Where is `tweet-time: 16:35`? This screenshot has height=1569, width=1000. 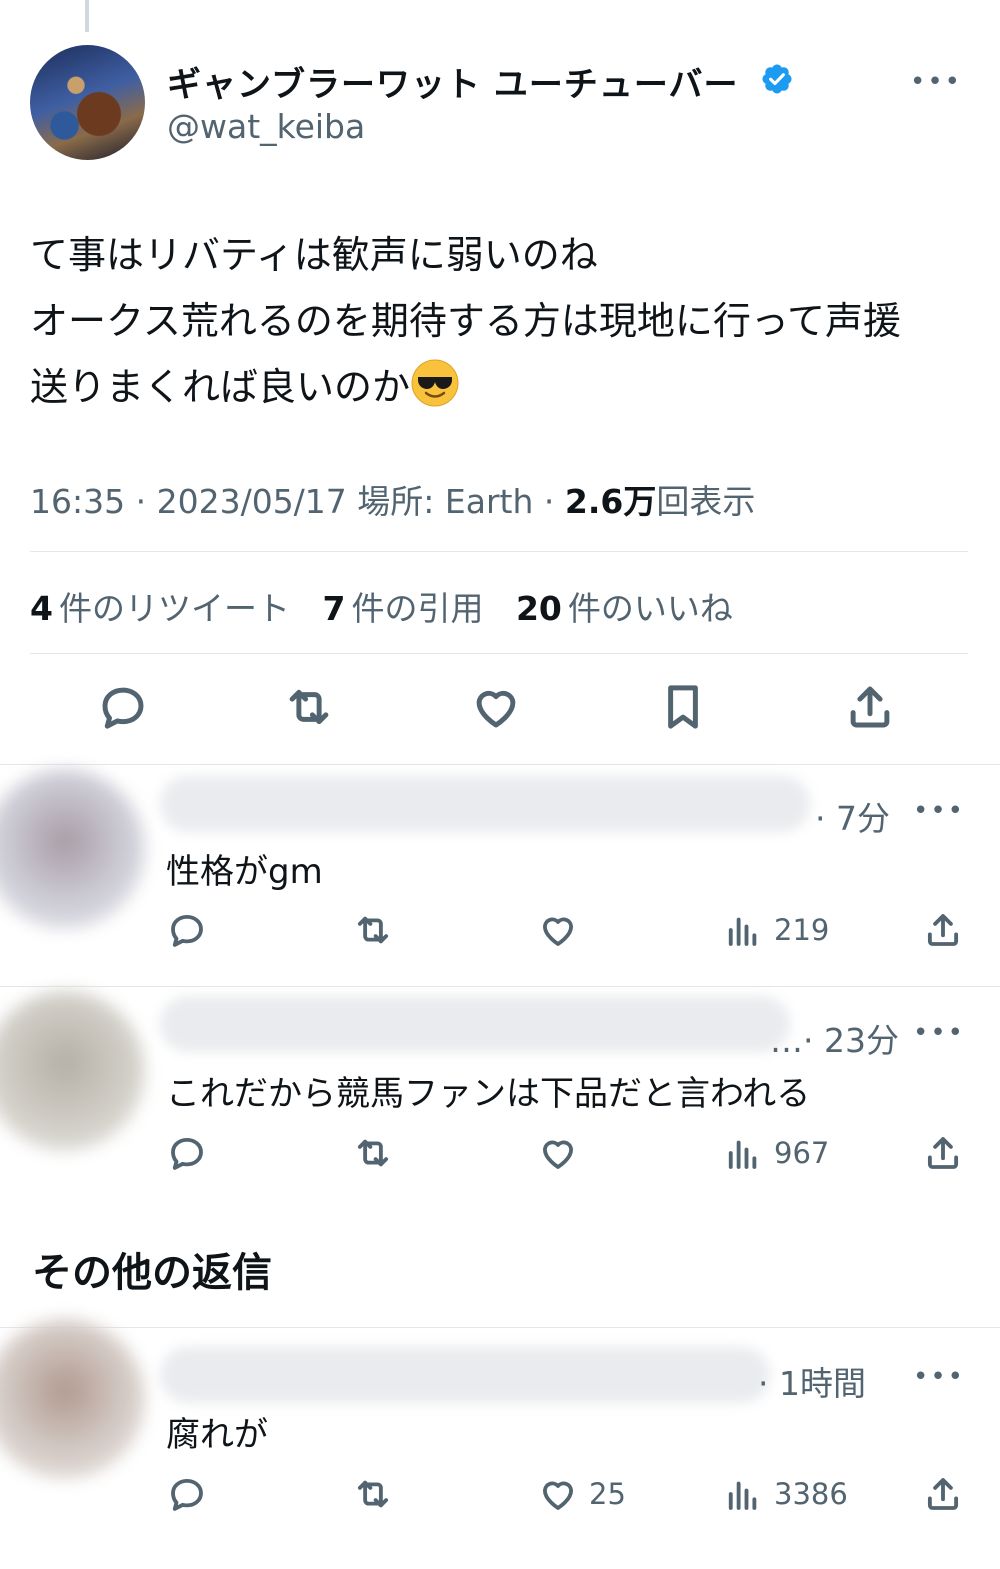 tweet-time: 16:35 is located at coordinates (77, 501).